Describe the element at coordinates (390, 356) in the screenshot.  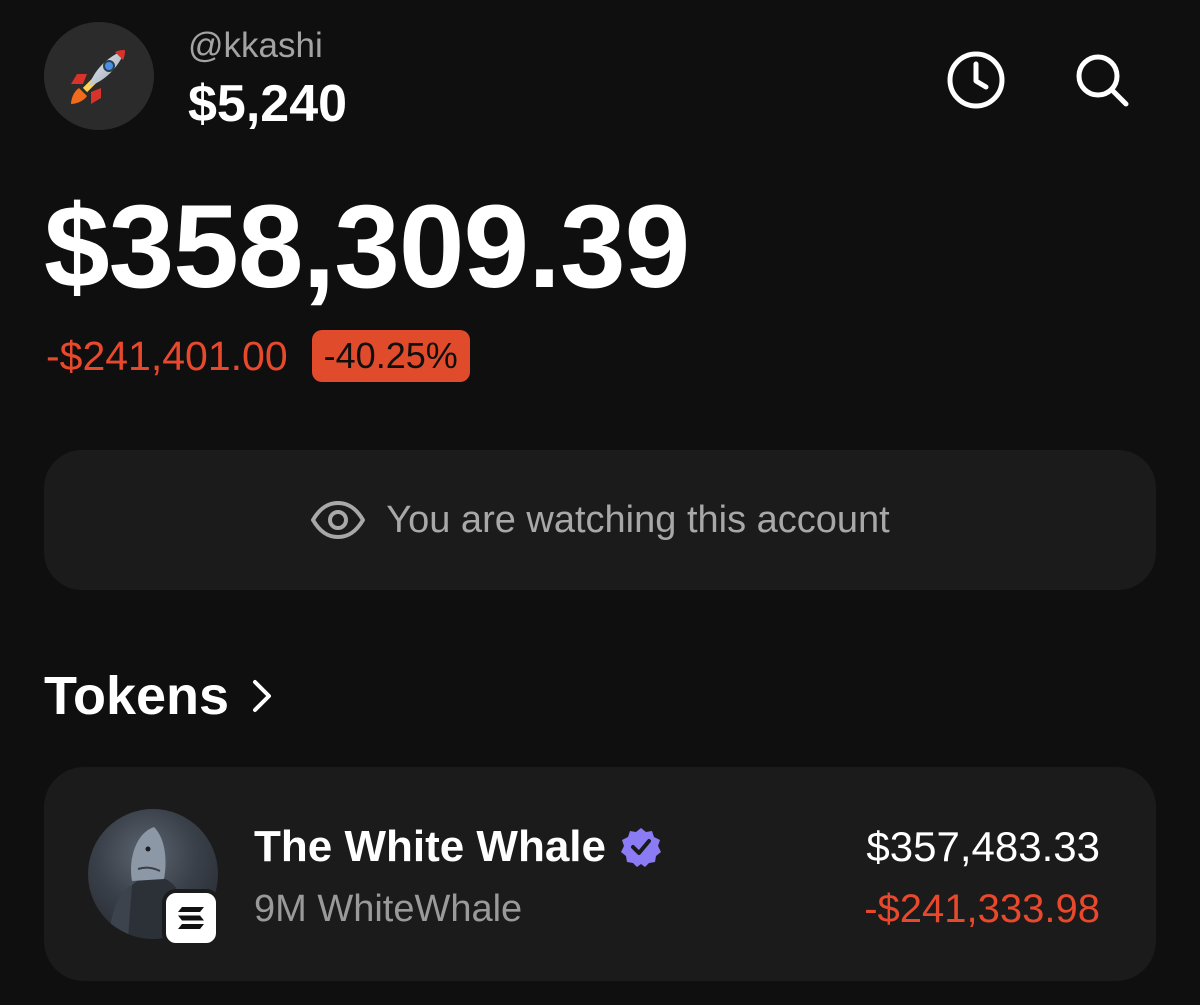
I see `portfolio-change-percent-badge: -40.25%` at that location.